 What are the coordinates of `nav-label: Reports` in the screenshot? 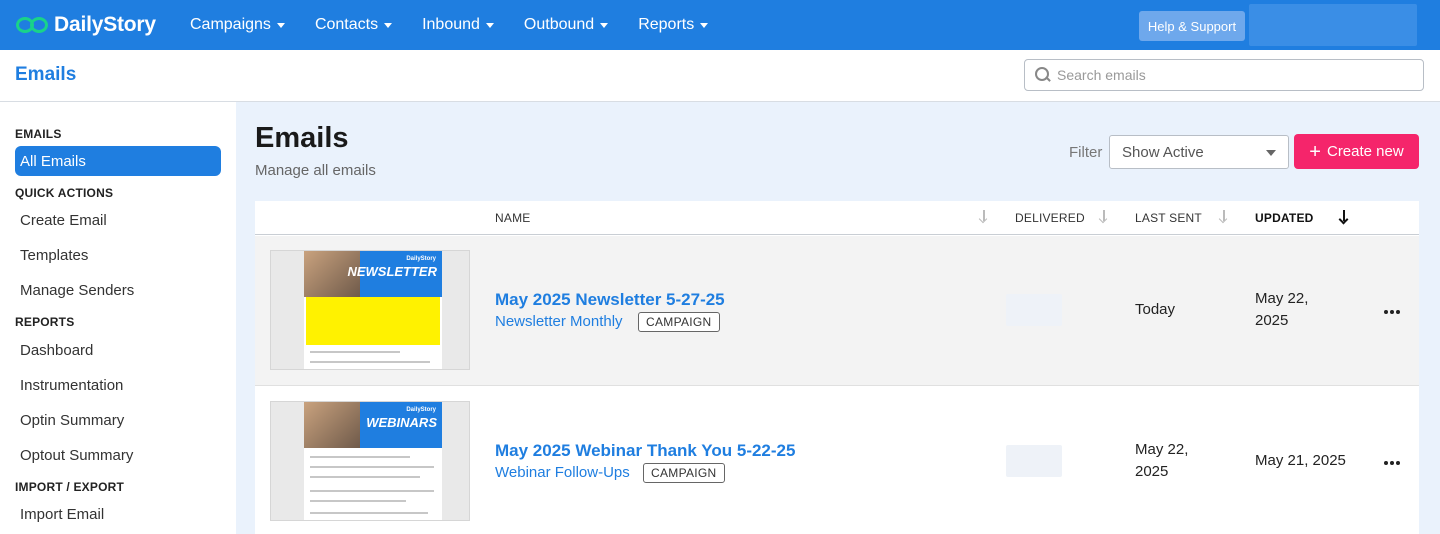 It's located at (666, 24).